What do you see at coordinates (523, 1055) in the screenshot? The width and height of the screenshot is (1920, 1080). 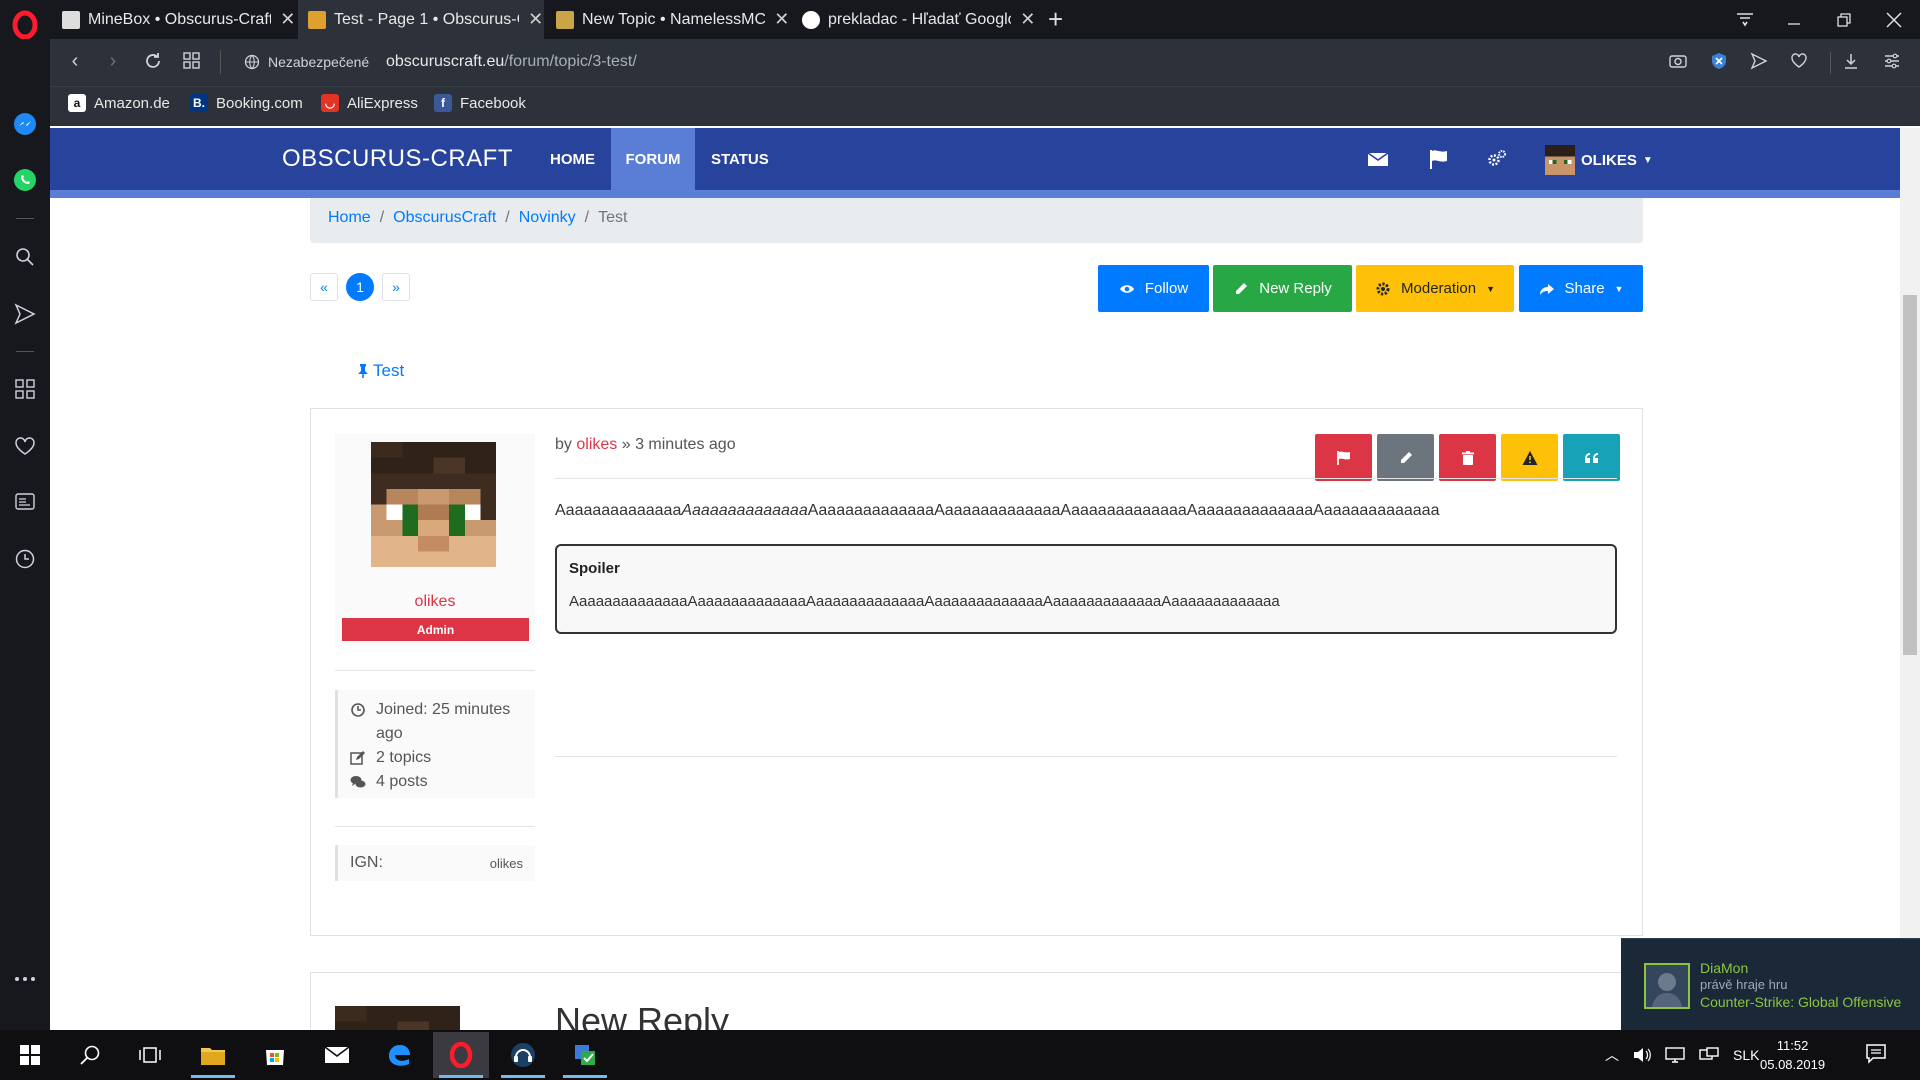 I see `teamspeak-icon` at bounding box center [523, 1055].